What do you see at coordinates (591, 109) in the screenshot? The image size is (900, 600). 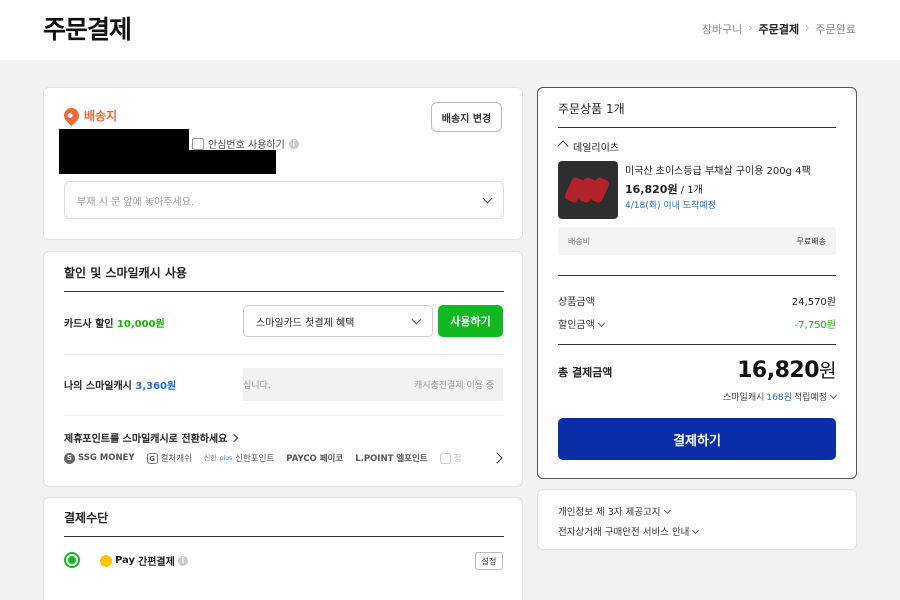 I see `summary-title: 주문상품 1개` at bounding box center [591, 109].